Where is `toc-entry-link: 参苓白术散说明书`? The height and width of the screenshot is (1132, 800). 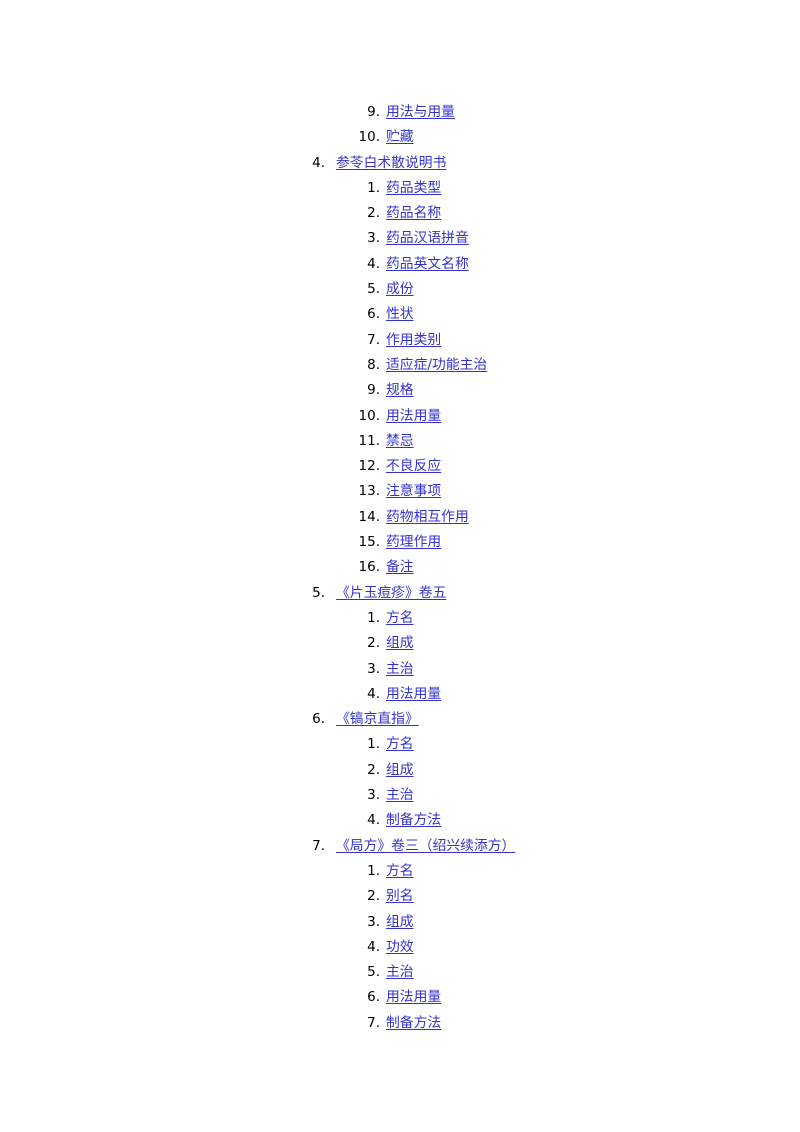 toc-entry-link: 参苓白术散说明书 is located at coordinates (391, 163).